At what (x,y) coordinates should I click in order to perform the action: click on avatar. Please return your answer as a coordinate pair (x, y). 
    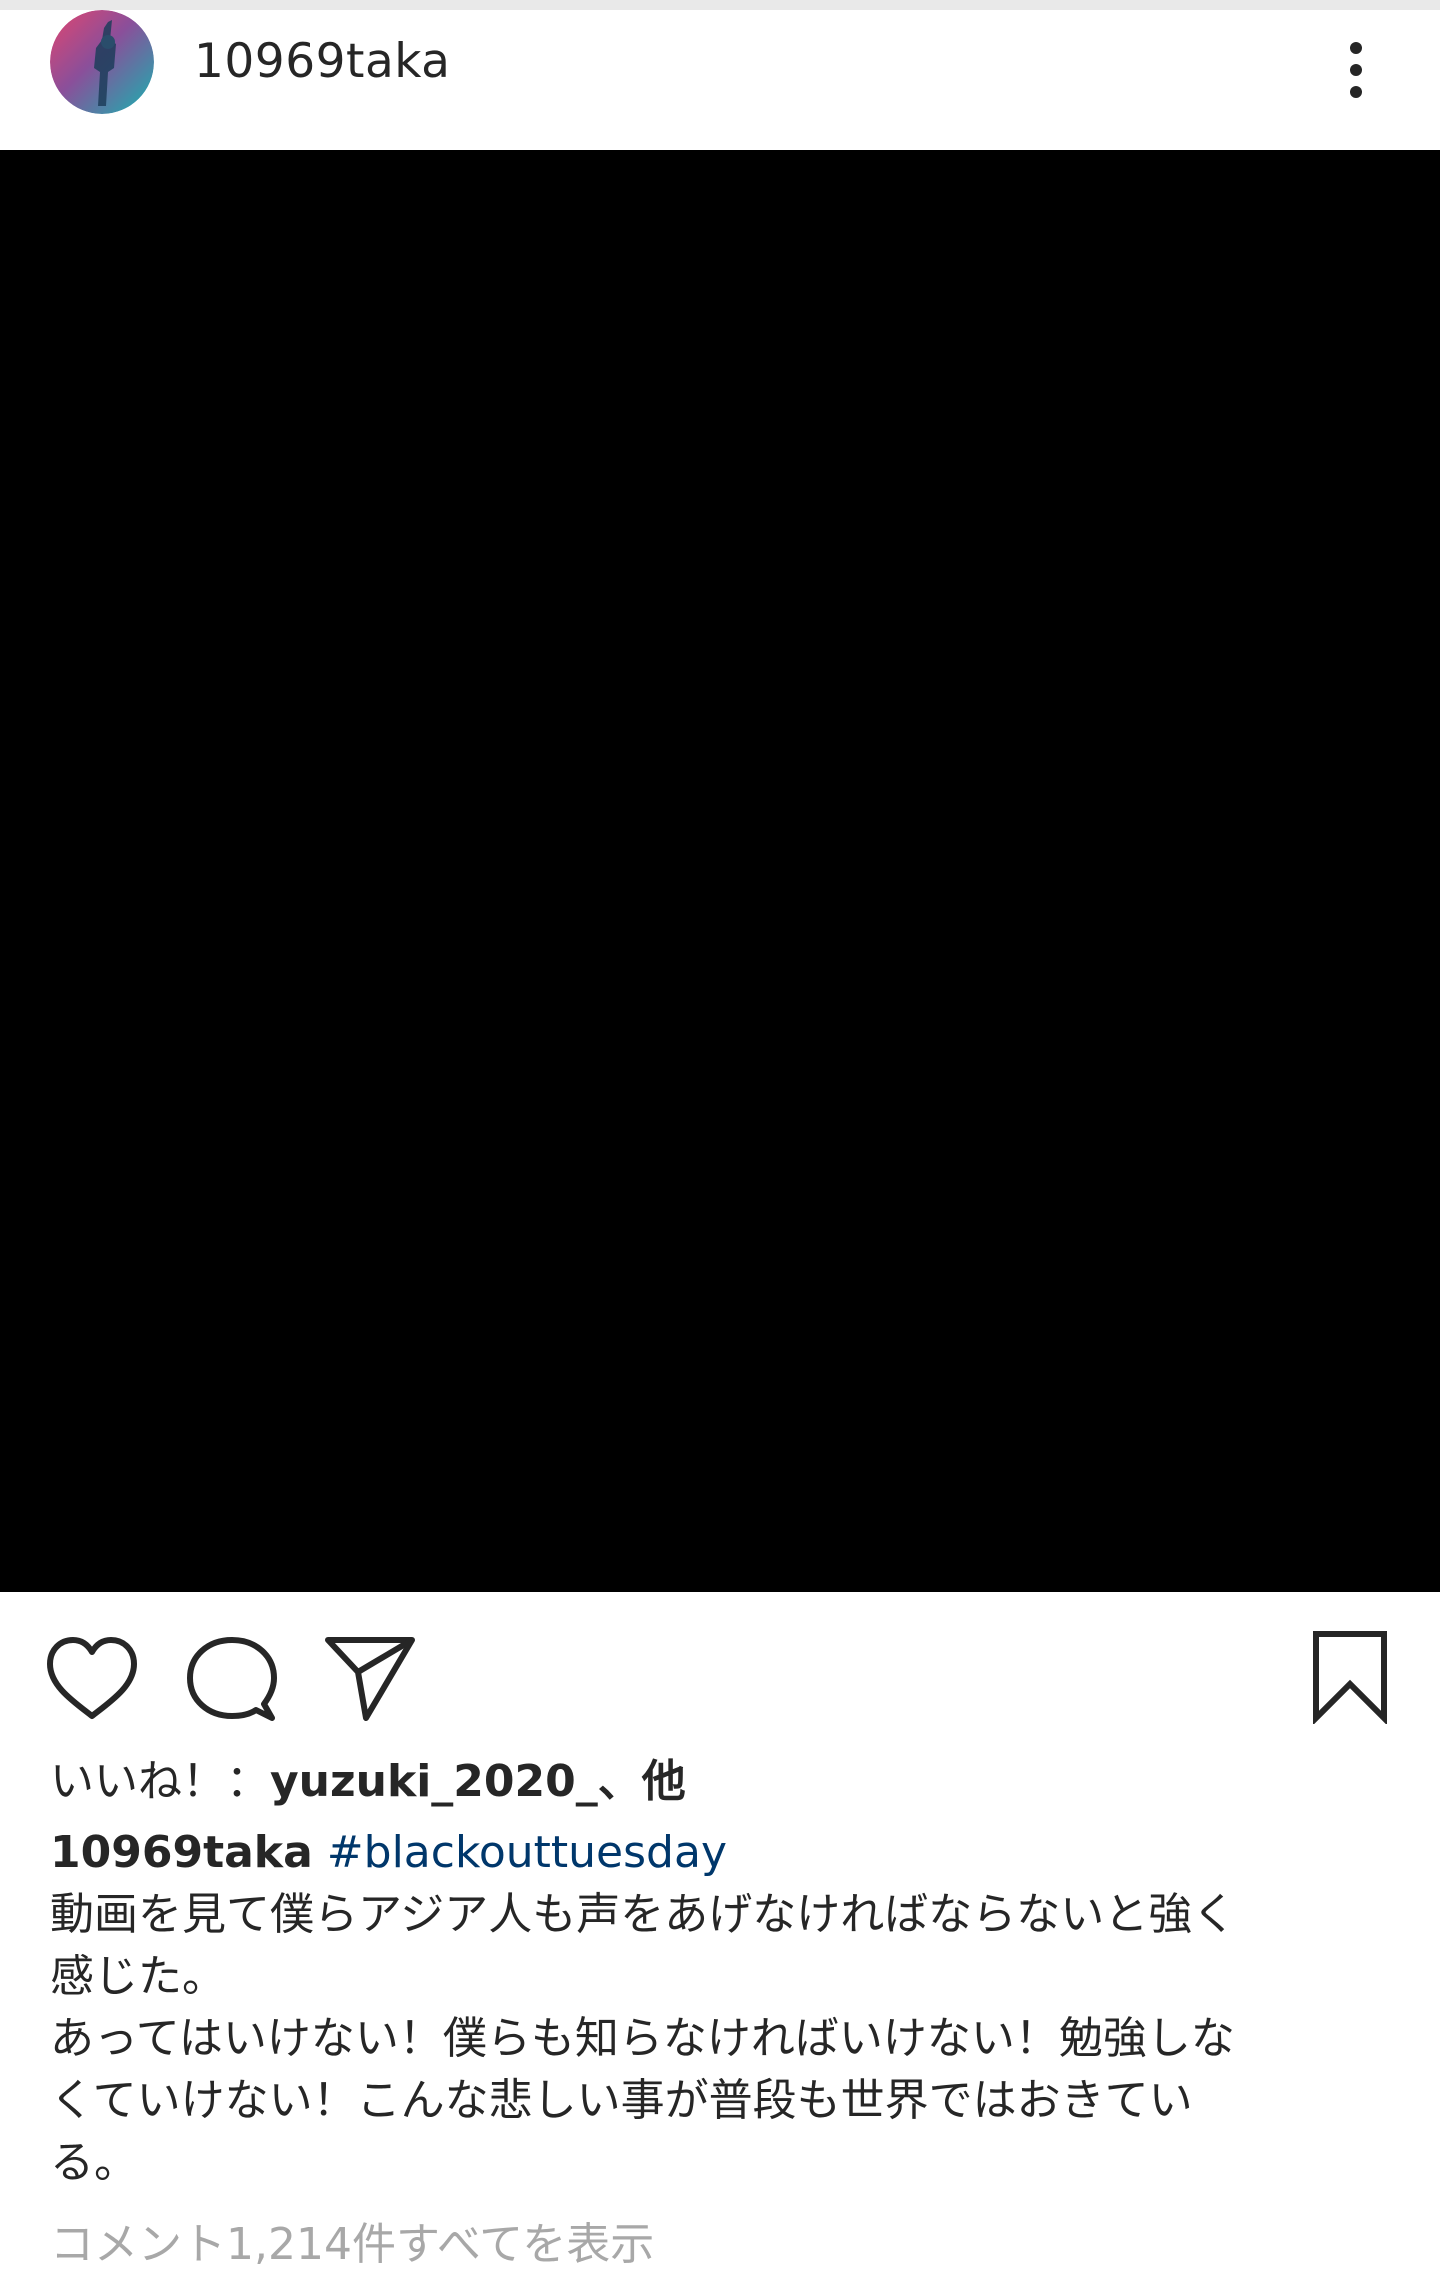
    Looking at the image, I should click on (102, 62).